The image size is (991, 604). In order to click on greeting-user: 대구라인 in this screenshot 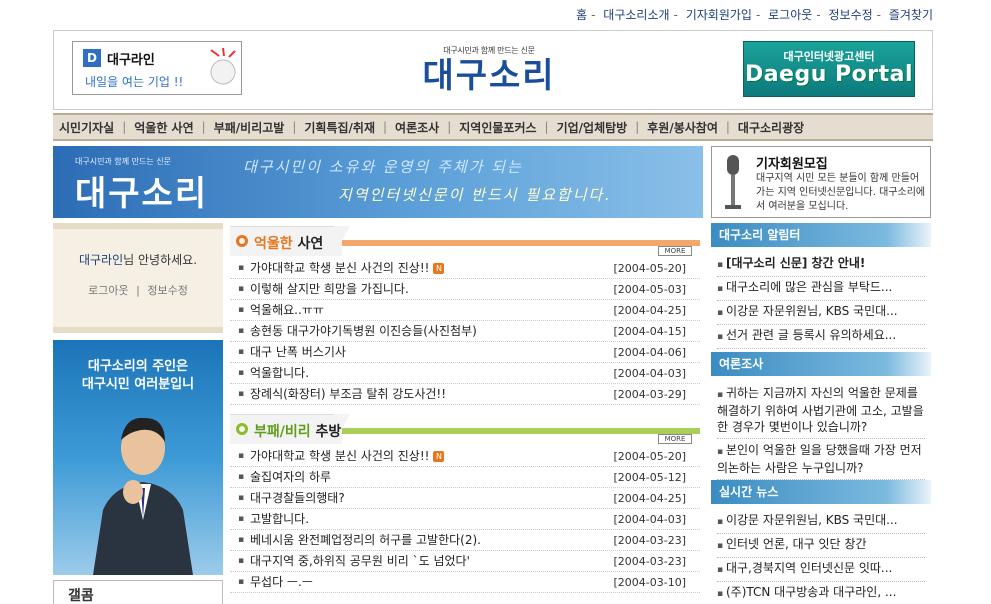, I will do `click(101, 260)`.